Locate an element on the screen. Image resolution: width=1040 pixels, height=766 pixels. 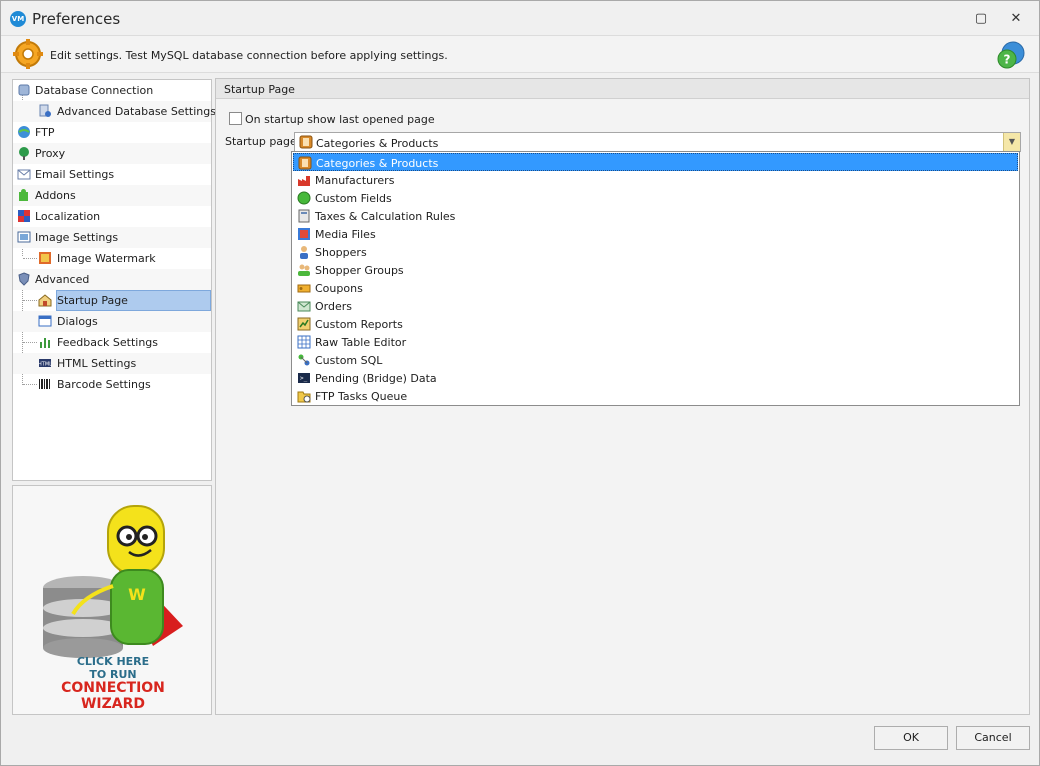
nav-item-dialogs: Dialogs is located at coordinates (112, 321).